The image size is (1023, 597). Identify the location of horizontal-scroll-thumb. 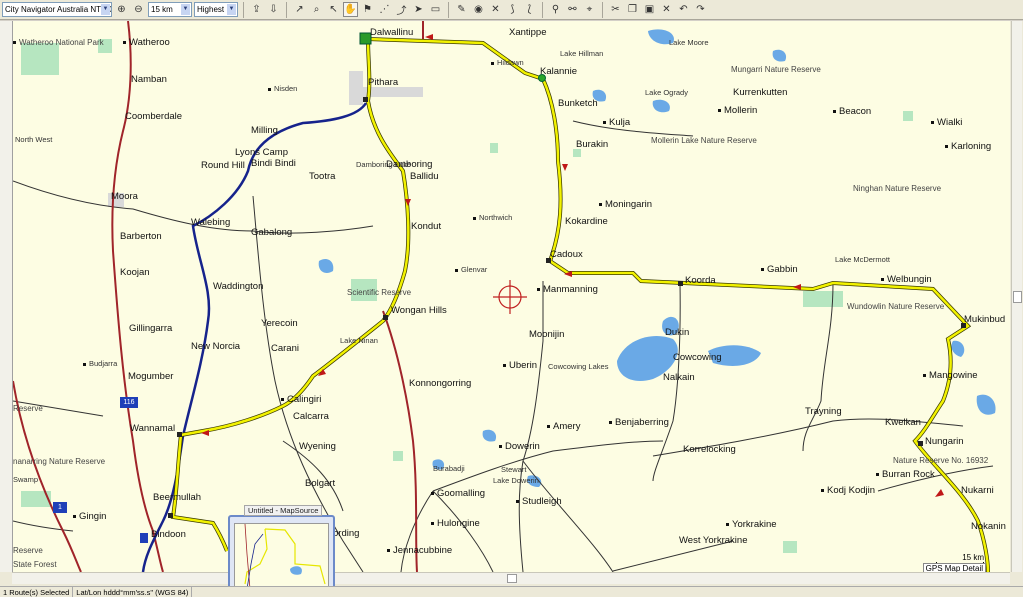
(512, 578).